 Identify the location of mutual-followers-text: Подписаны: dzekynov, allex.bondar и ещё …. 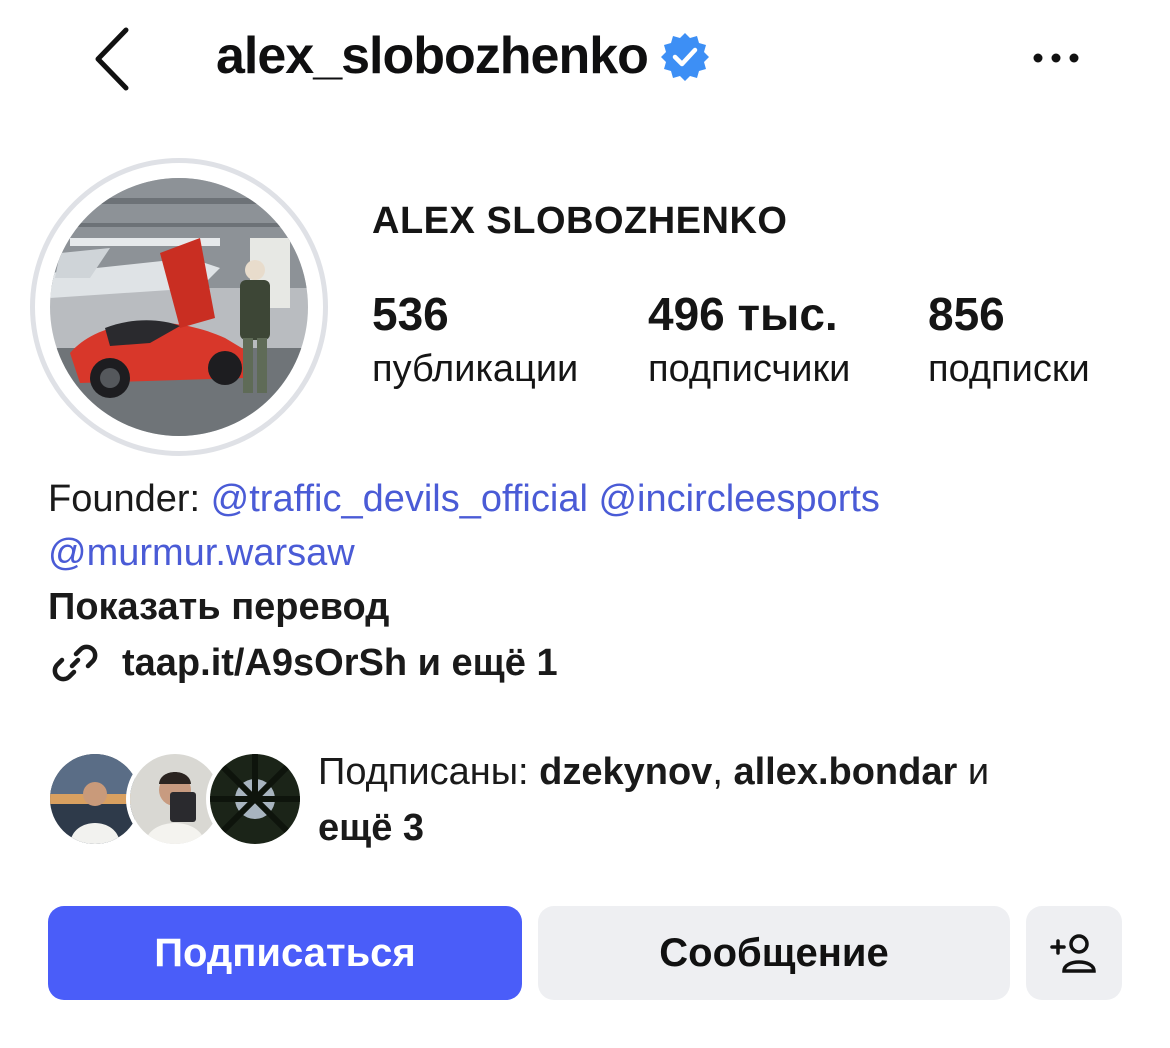
(718, 800).